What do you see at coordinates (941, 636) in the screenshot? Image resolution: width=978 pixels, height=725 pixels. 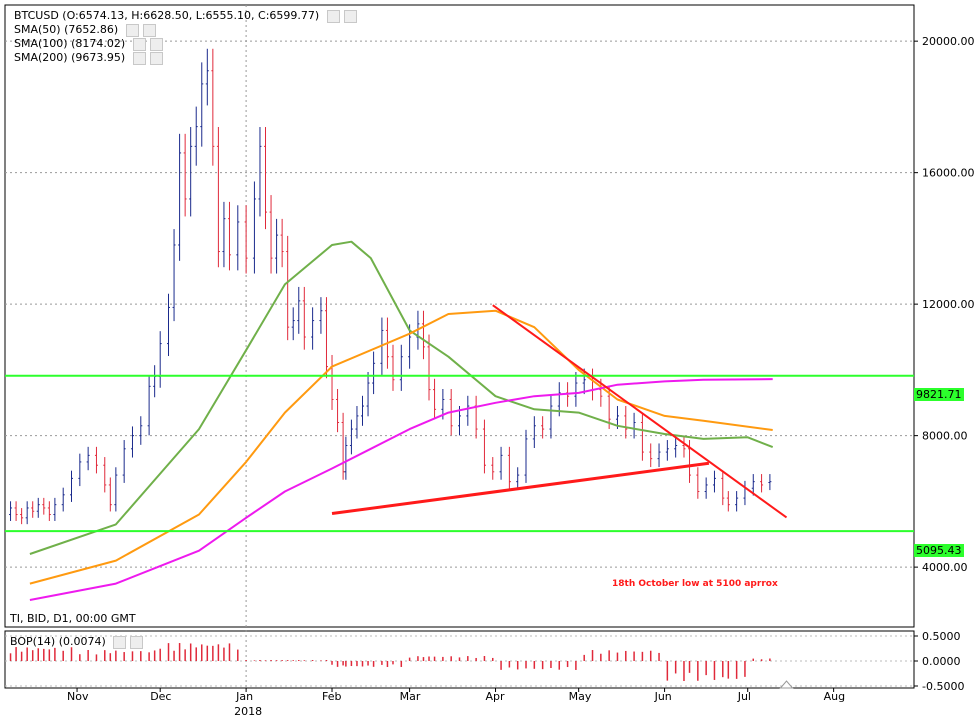 I see `bop-tick-label: 0.5000` at bounding box center [941, 636].